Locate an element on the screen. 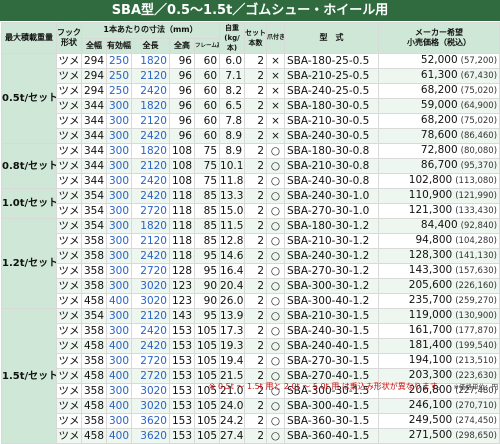  capacity-cell: 1.2t/セット is located at coordinates (29, 263).